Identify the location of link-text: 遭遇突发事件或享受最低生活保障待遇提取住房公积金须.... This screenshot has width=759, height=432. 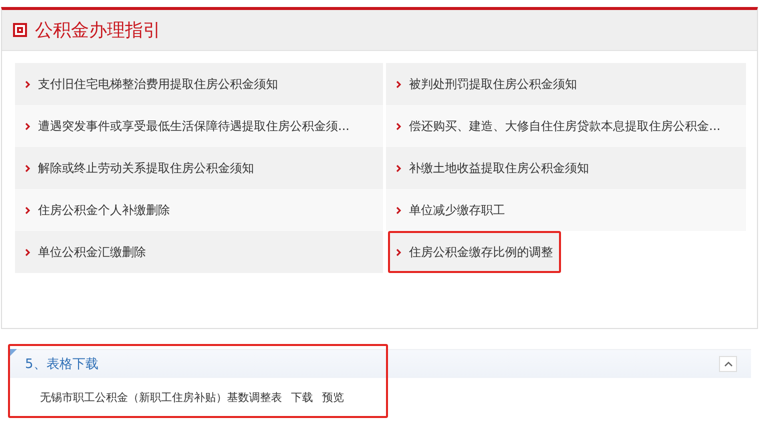
(194, 126).